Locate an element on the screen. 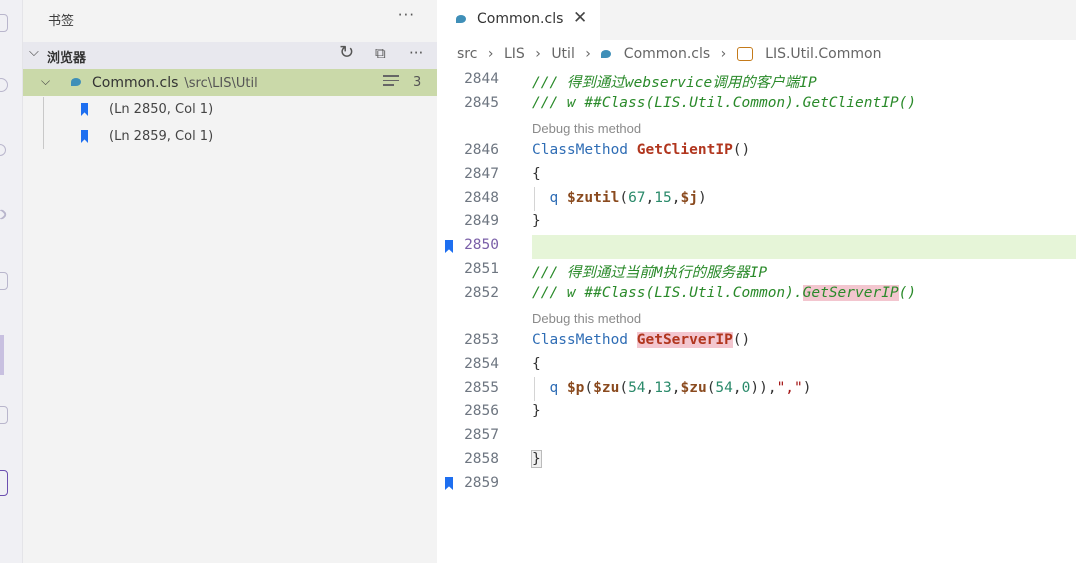 The image size is (1076, 563). line-number: 2852 is located at coordinates (481, 293).